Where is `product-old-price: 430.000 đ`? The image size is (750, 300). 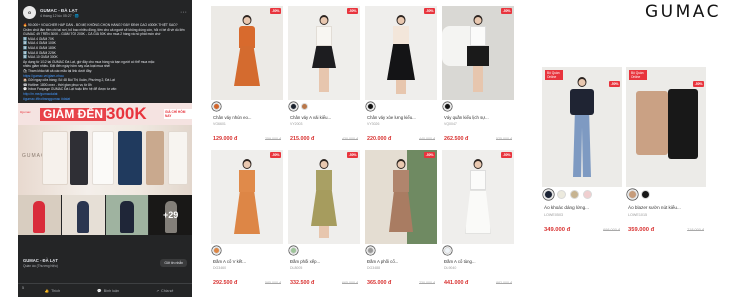 product-old-price: 430.000 đ is located at coordinates (350, 139).